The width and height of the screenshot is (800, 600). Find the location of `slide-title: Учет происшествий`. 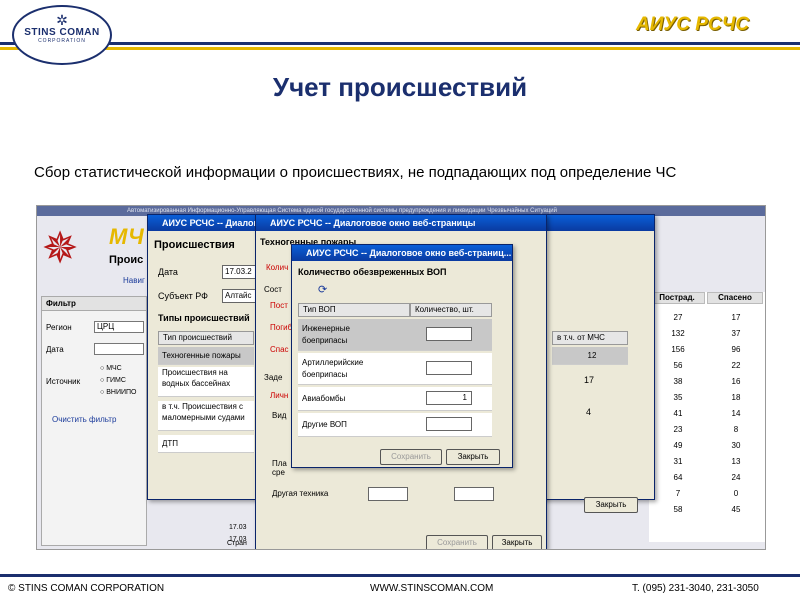

slide-title: Учет происшествий is located at coordinates (400, 87).